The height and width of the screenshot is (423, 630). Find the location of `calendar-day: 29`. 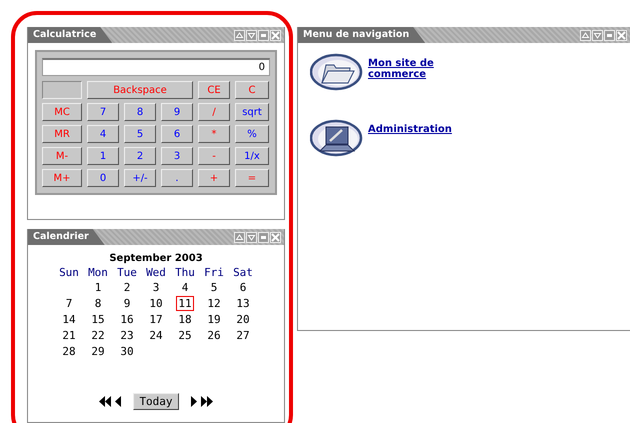

calendar-day: 29 is located at coordinates (98, 351).